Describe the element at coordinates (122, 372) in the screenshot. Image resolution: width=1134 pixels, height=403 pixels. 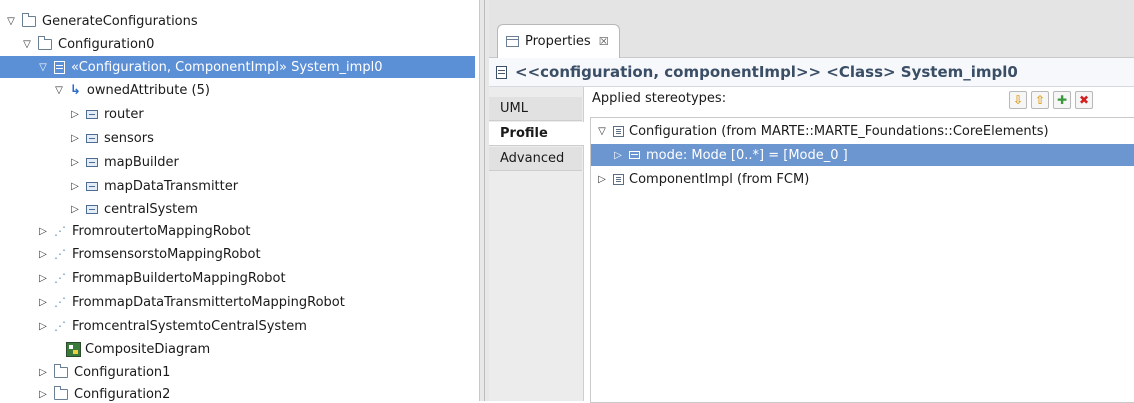
I see `tree-item-label: Configuration1` at that location.